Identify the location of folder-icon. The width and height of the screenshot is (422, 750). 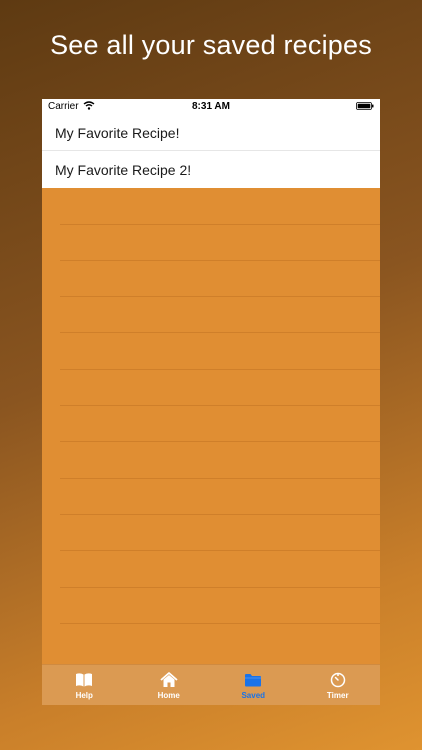
(253, 680).